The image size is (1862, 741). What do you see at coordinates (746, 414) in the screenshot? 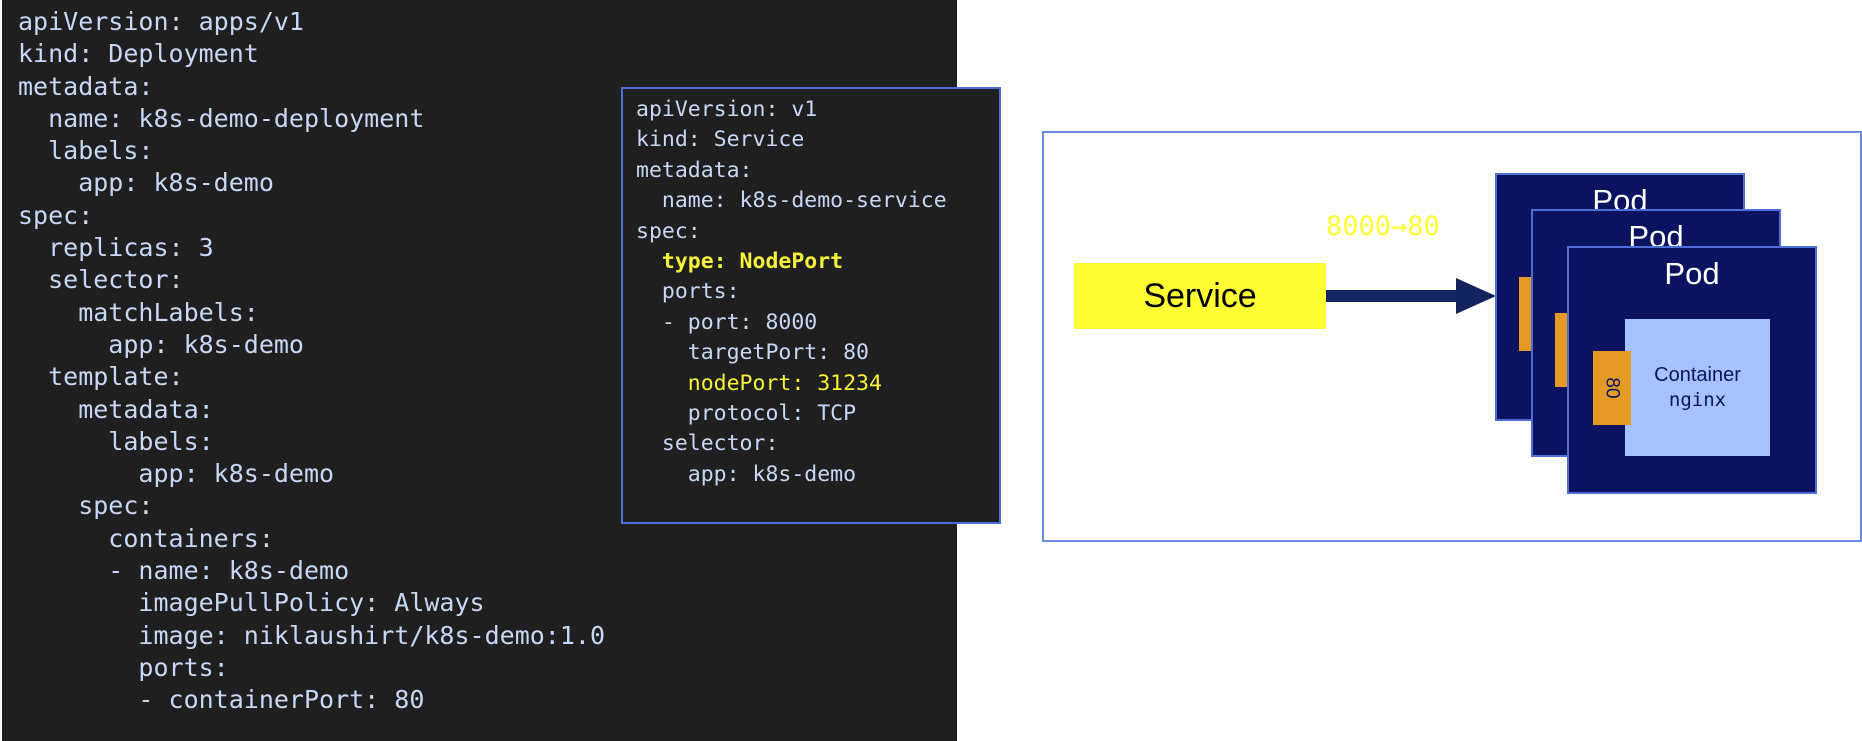
I see `yaml-line: protocol: TCP` at bounding box center [746, 414].